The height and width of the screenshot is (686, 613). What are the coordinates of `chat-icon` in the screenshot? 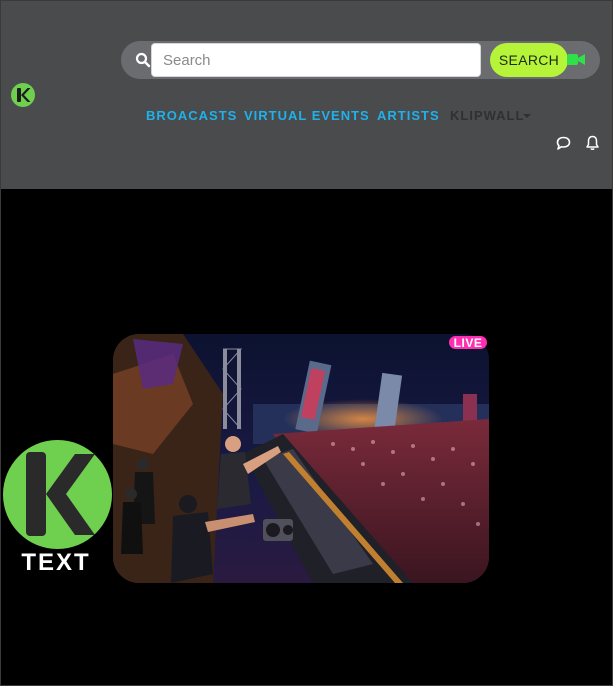 It's located at (563, 143).